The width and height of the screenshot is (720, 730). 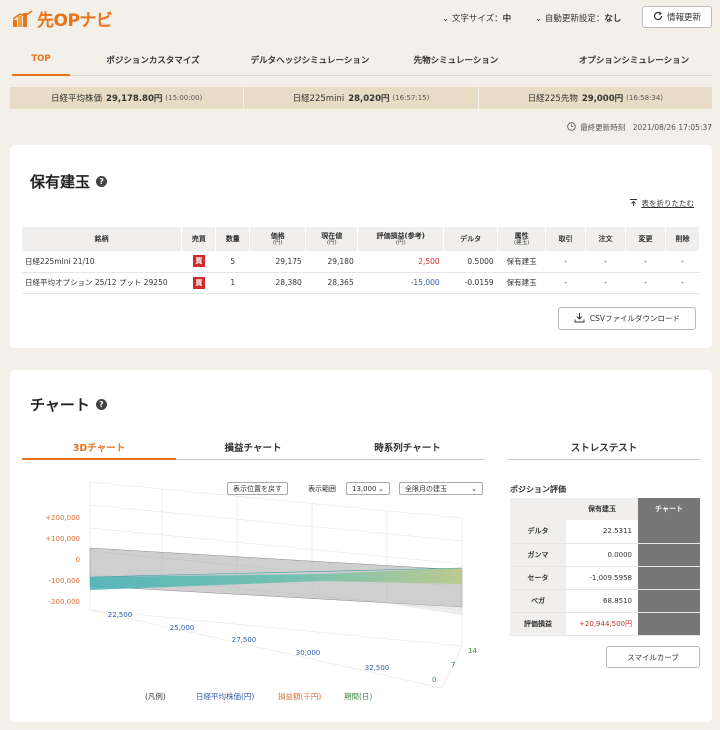 I want to click on tab-stress-test: ストレステスト, so click(x=604, y=447).